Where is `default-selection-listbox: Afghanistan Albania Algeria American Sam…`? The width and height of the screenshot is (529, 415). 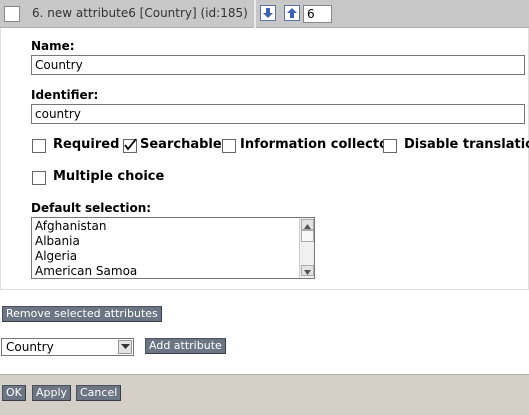 default-selection-listbox: Afghanistan Albania Algeria American Sam… is located at coordinates (173, 248).